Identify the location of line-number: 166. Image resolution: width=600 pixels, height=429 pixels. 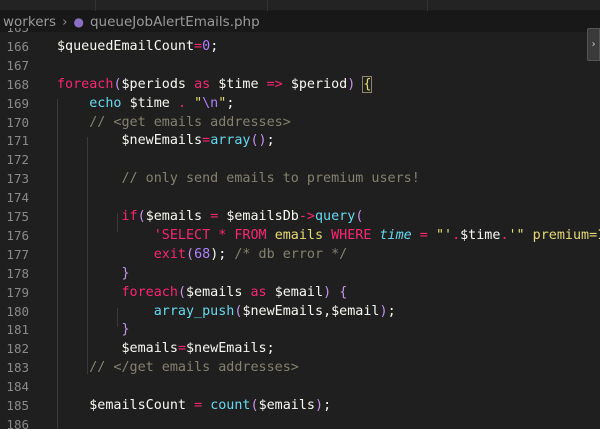
(17, 46).